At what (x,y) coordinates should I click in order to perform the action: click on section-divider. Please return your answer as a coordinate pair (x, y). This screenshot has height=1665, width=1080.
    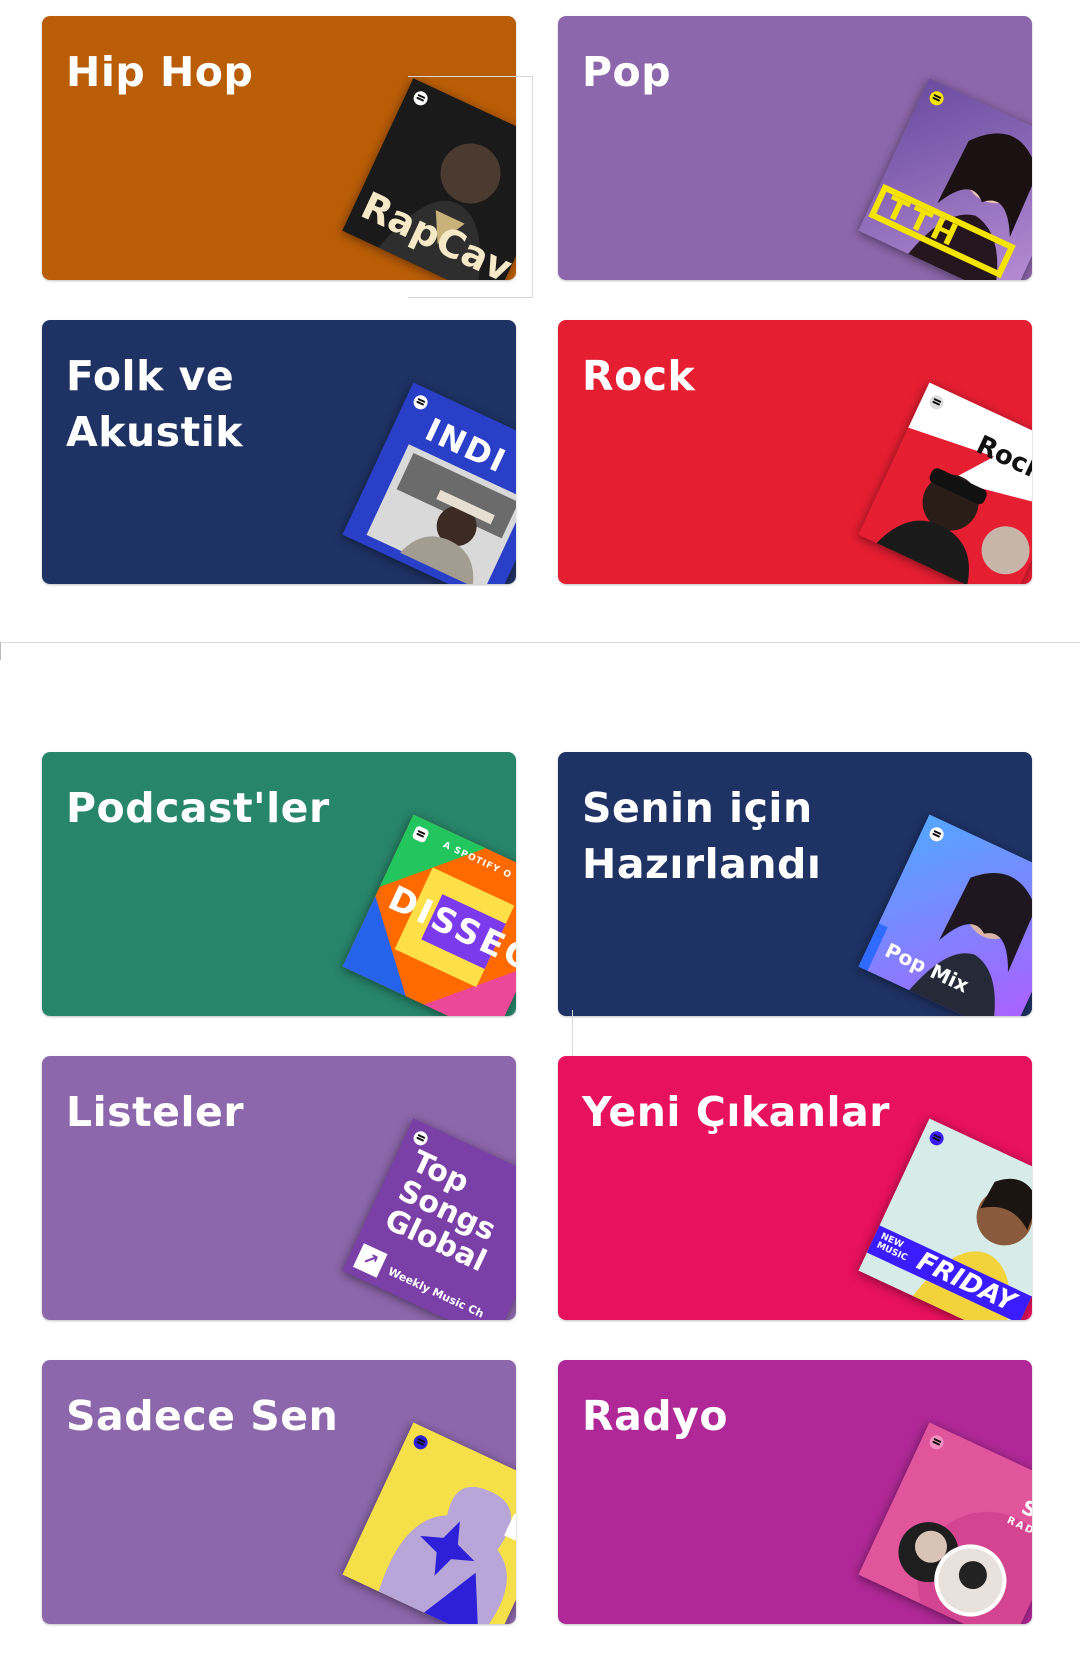
    Looking at the image, I should click on (540, 642).